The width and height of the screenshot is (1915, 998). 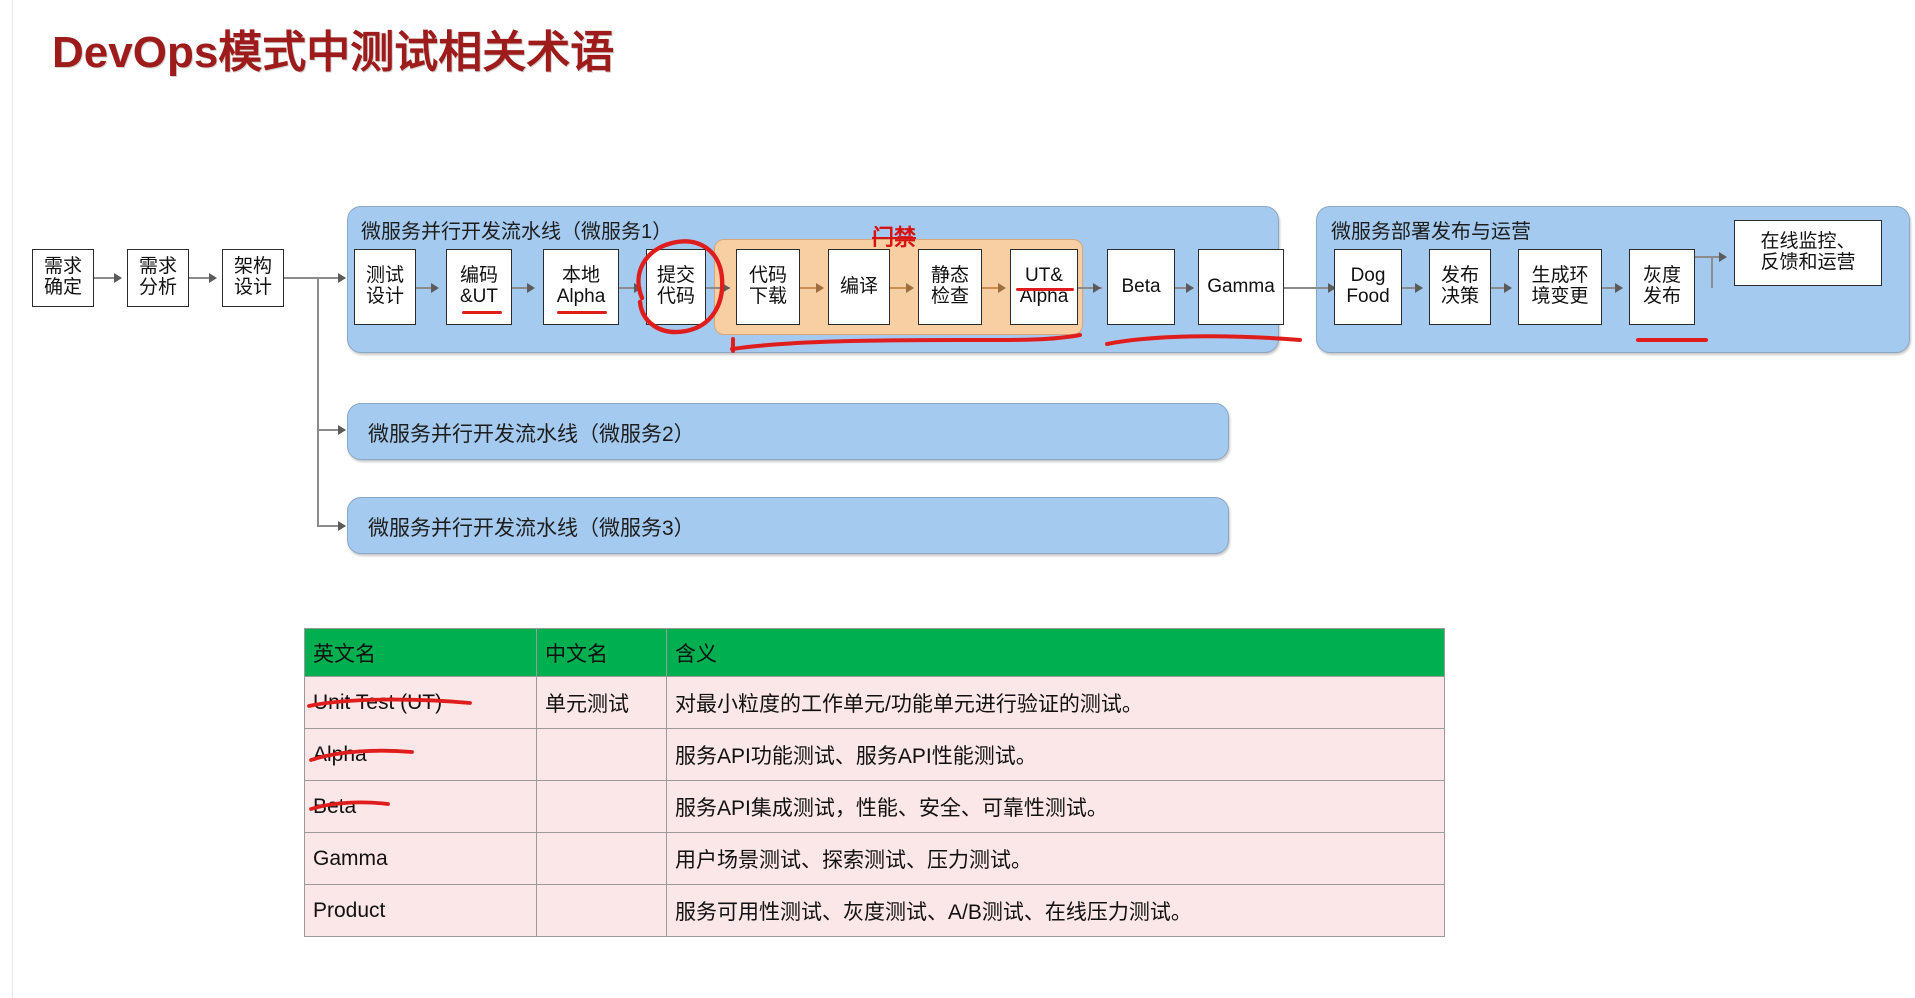 I want to click on node-architecture-design: 架构 设计, so click(x=253, y=278).